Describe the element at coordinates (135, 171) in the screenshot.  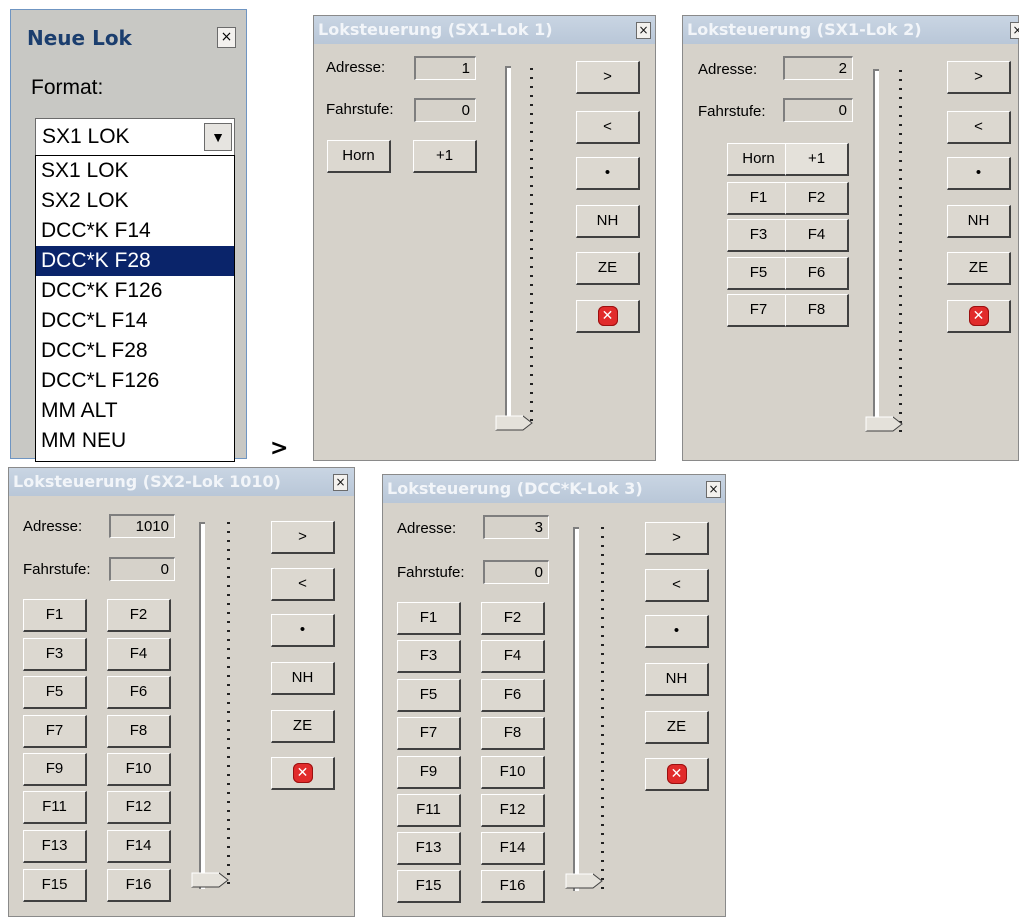
I see `format-option: SX1 LOK` at that location.